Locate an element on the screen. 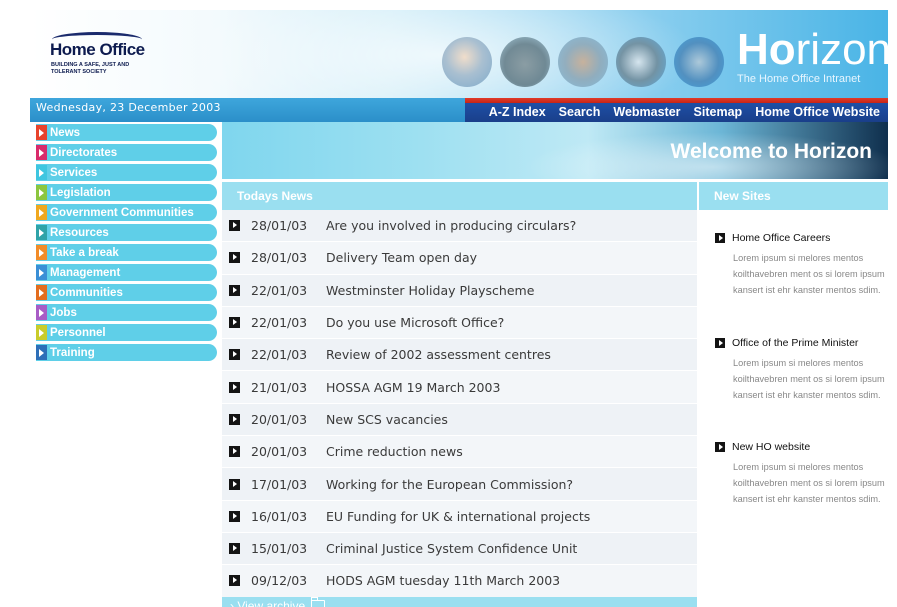 The image size is (897, 607). folder-icon is located at coordinates (318, 602).